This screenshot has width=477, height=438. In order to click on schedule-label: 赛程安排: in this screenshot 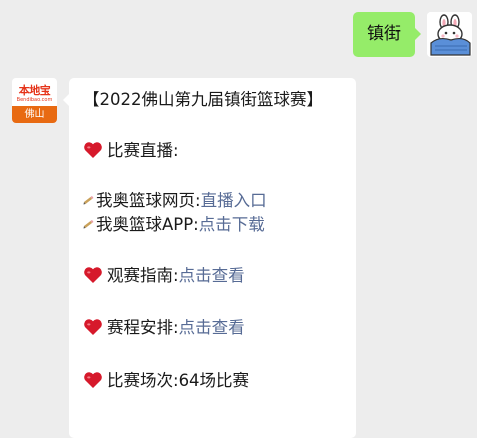, I will do `click(143, 327)`.